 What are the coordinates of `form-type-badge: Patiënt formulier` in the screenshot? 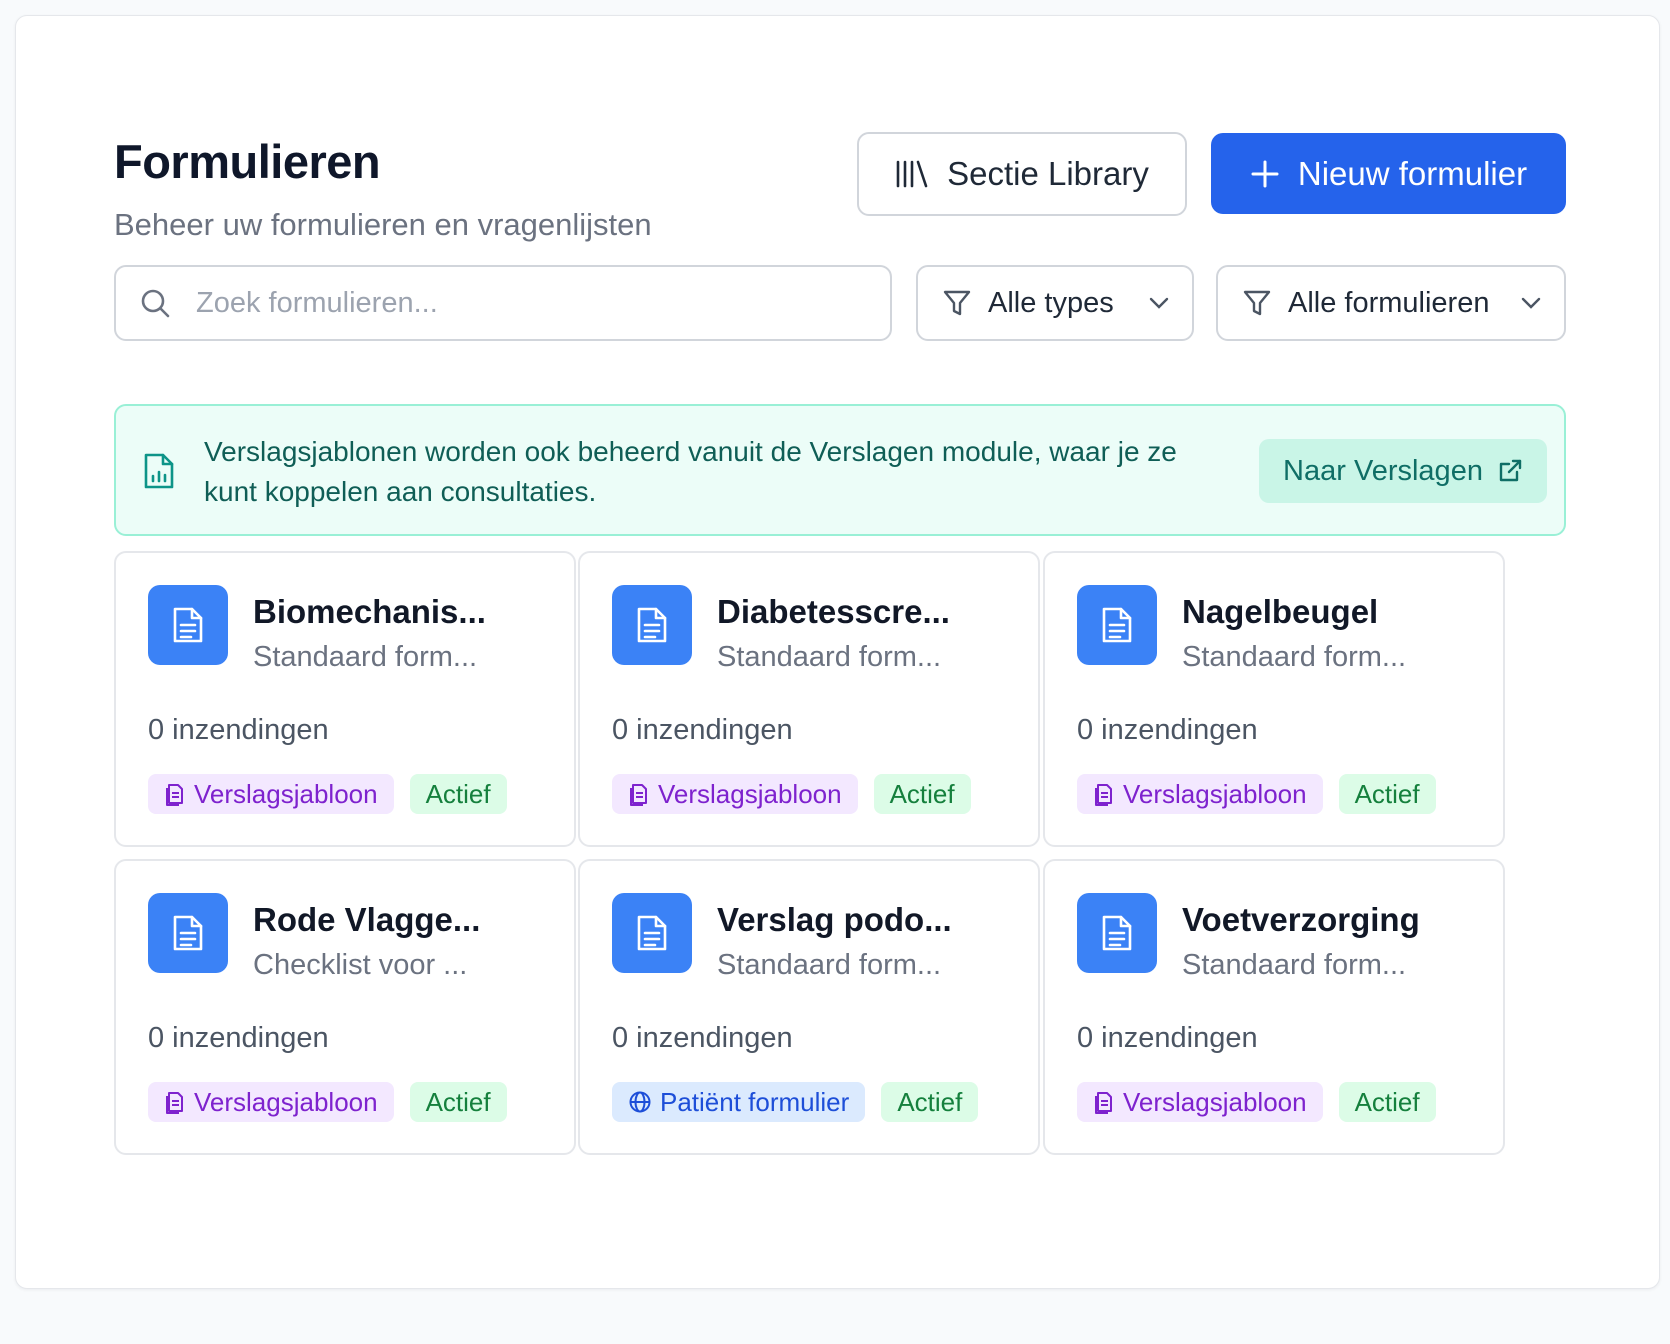 It's located at (739, 1102).